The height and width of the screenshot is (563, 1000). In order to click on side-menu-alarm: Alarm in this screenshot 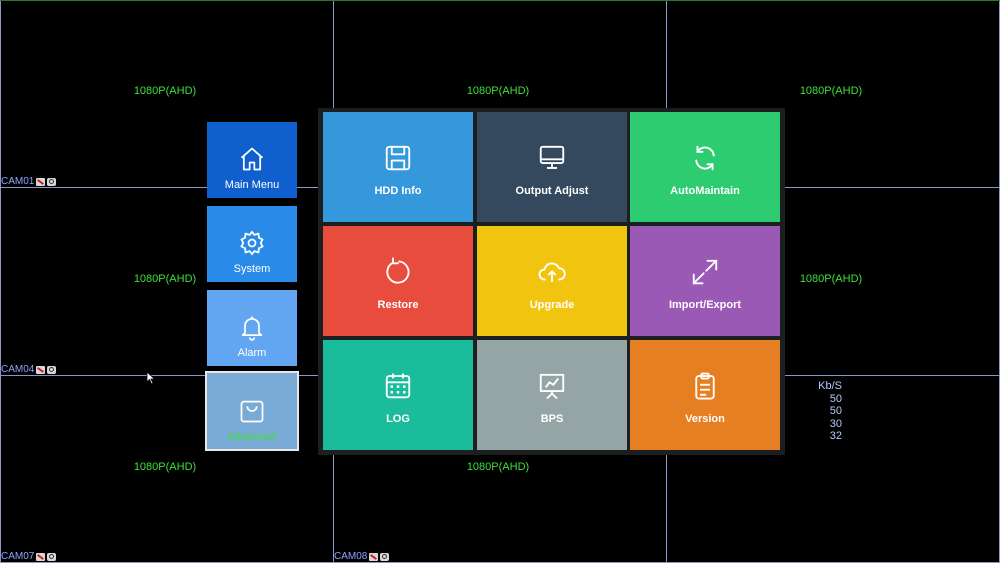, I will do `click(252, 328)`.